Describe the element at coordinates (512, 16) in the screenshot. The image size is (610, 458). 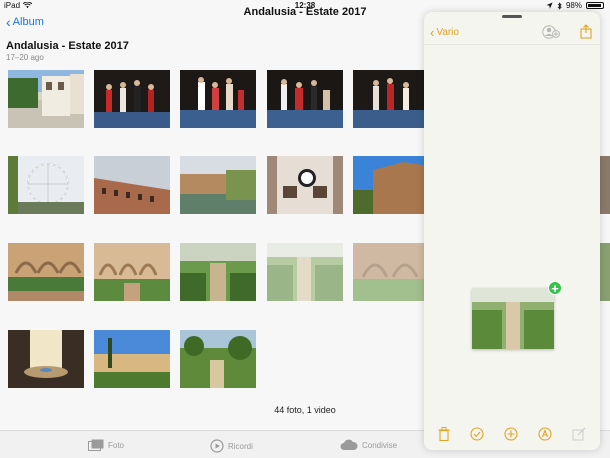
I see `panel-grabber-handle` at that location.